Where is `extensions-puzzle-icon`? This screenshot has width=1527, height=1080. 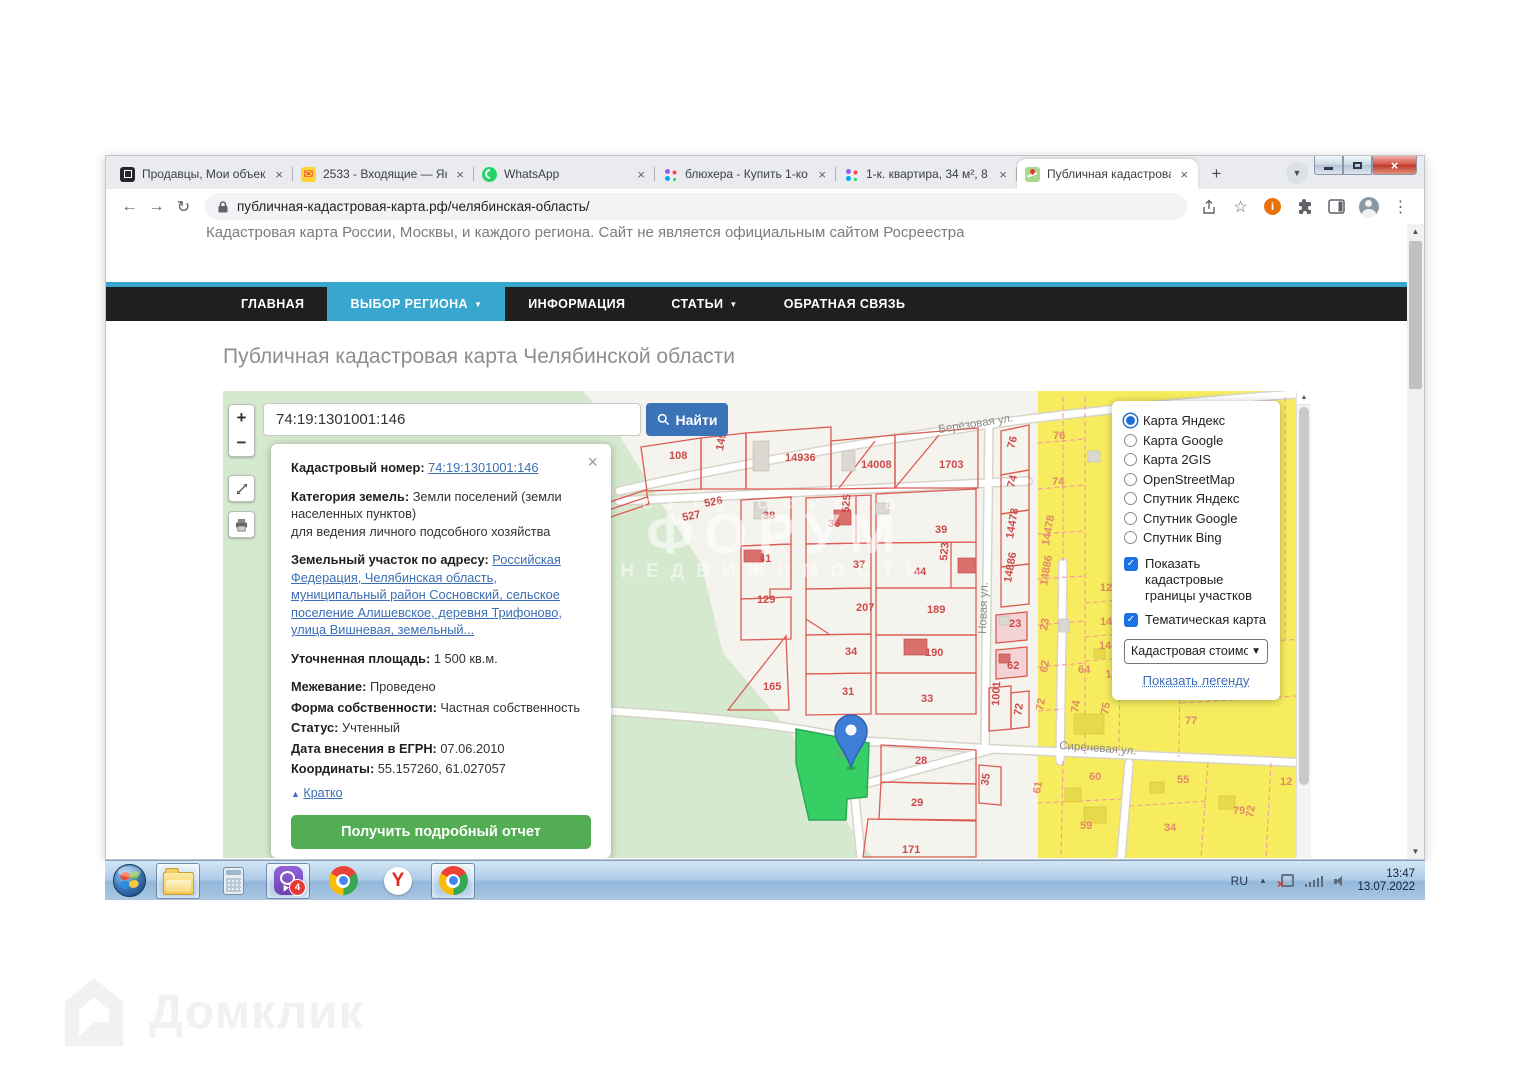
extensions-puzzle-icon is located at coordinates (1304, 206).